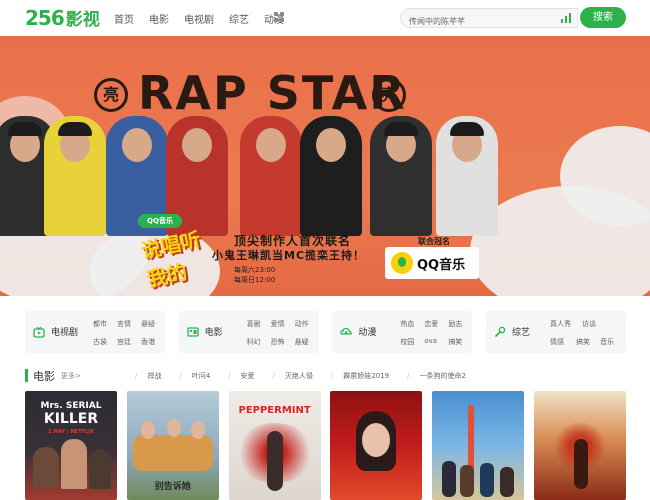 Image resolution: width=650 pixels, height=500 pixels. What do you see at coordinates (255, 270) in the screenshot?
I see `schedule-line-1: 每周六23:00` at bounding box center [255, 270].